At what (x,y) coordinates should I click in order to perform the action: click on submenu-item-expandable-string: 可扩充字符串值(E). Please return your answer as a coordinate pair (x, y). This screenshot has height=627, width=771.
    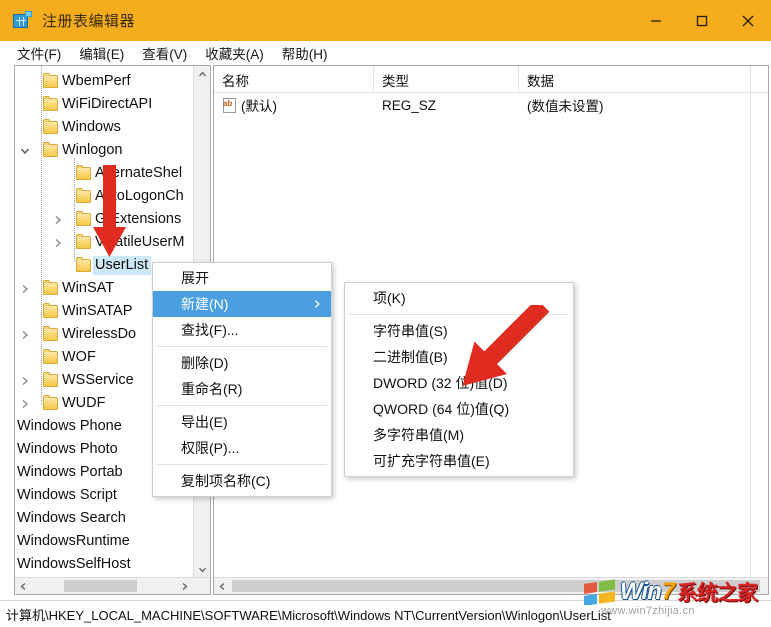
    Looking at the image, I should click on (459, 461).